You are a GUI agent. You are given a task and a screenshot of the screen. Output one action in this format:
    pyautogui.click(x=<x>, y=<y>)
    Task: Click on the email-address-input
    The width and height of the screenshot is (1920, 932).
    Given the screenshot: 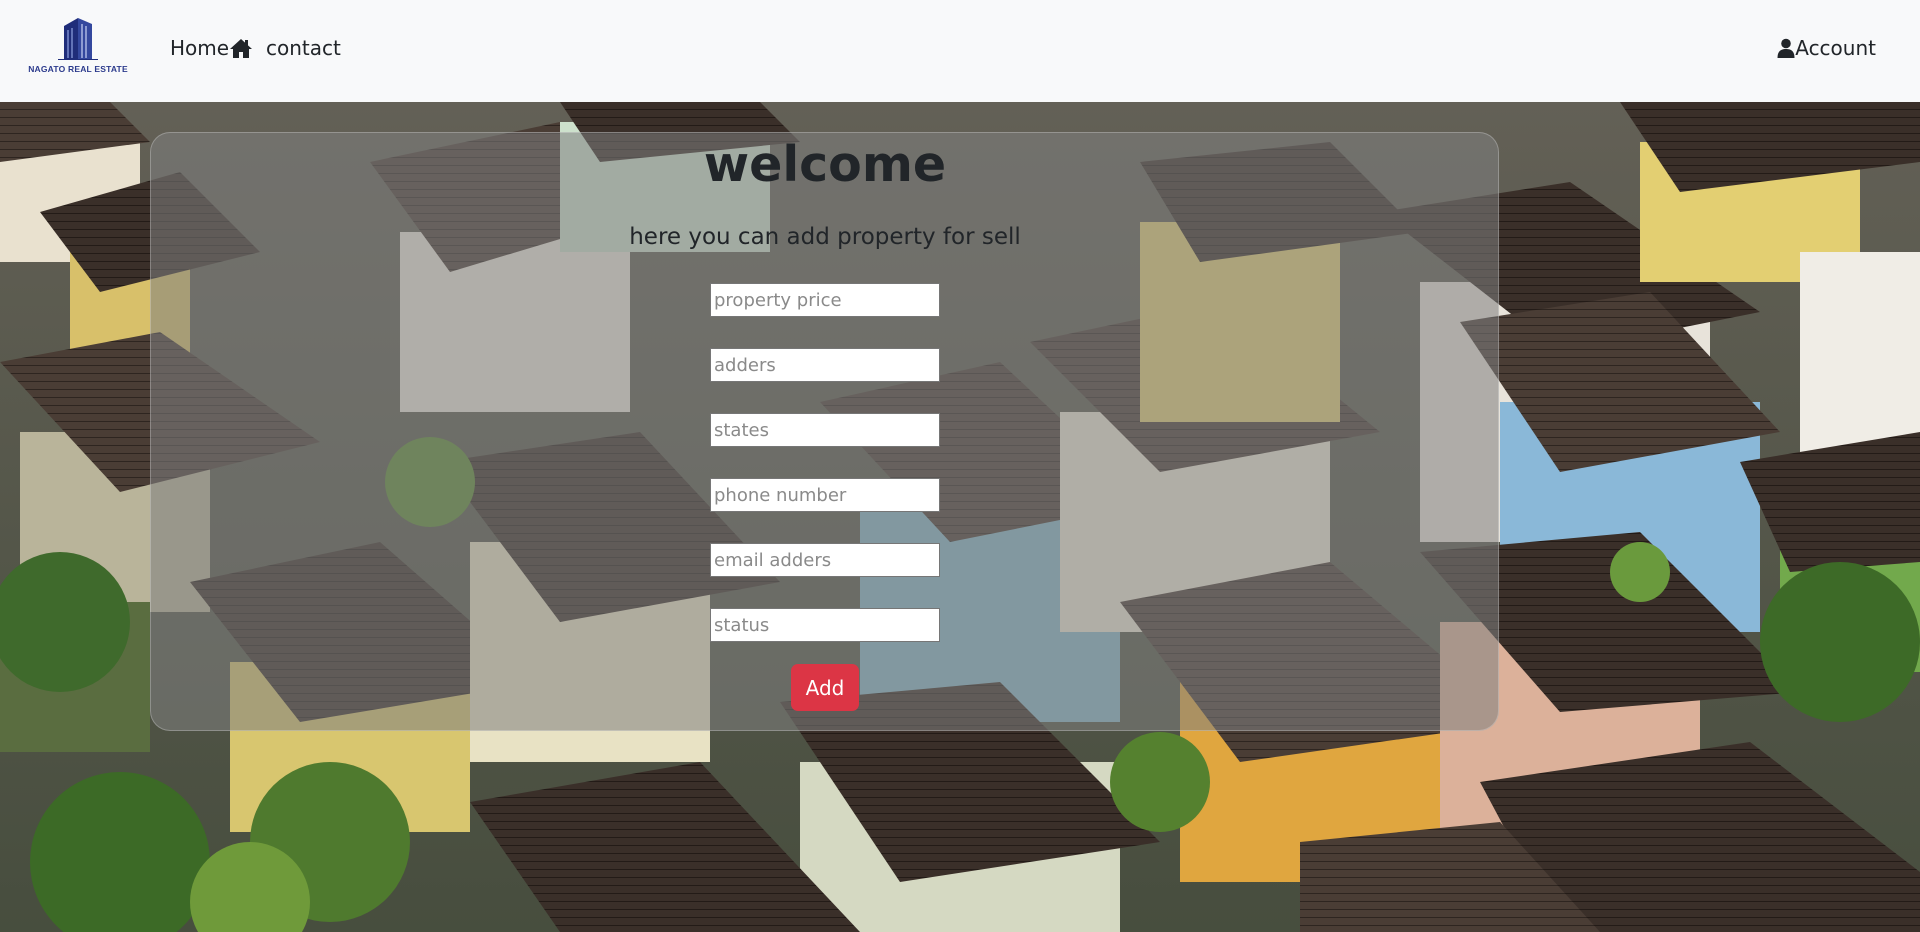 What is the action you would take?
    pyautogui.click(x=825, y=560)
    